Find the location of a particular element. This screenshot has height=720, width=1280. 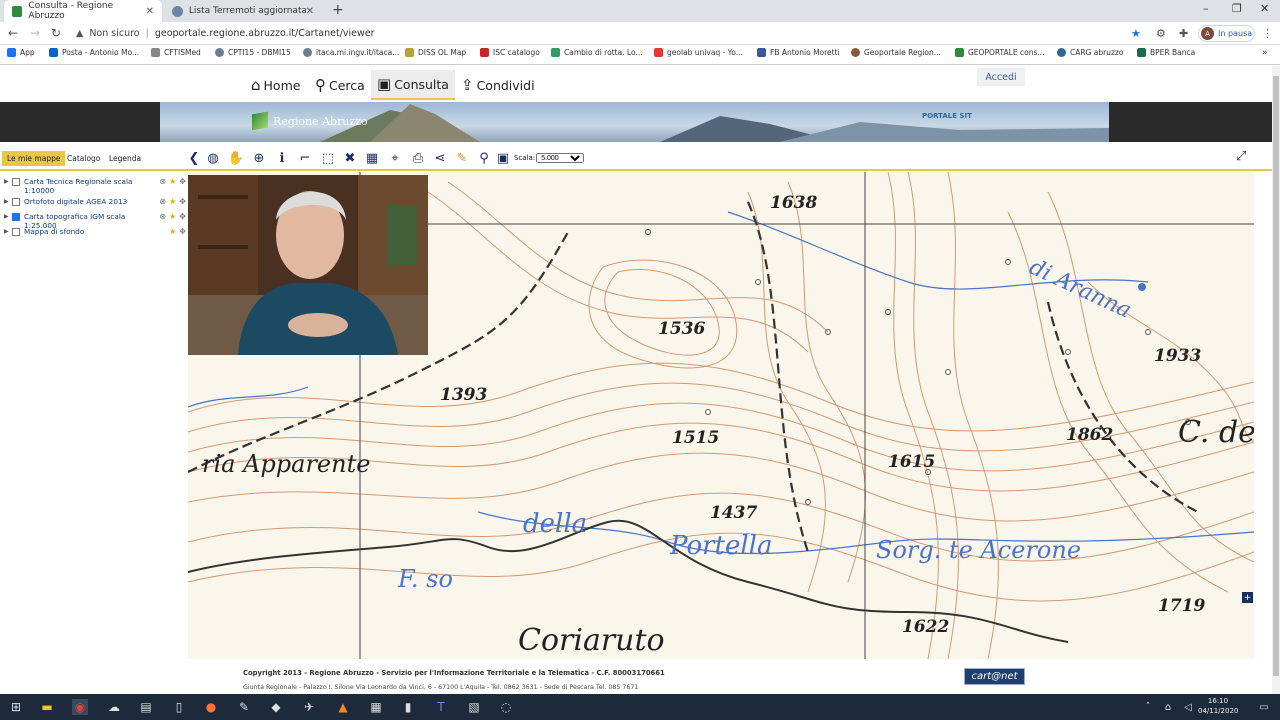

layer-sfondo: ▶ Mappa di sfondo ★ ✥ is located at coordinates (96, 231).